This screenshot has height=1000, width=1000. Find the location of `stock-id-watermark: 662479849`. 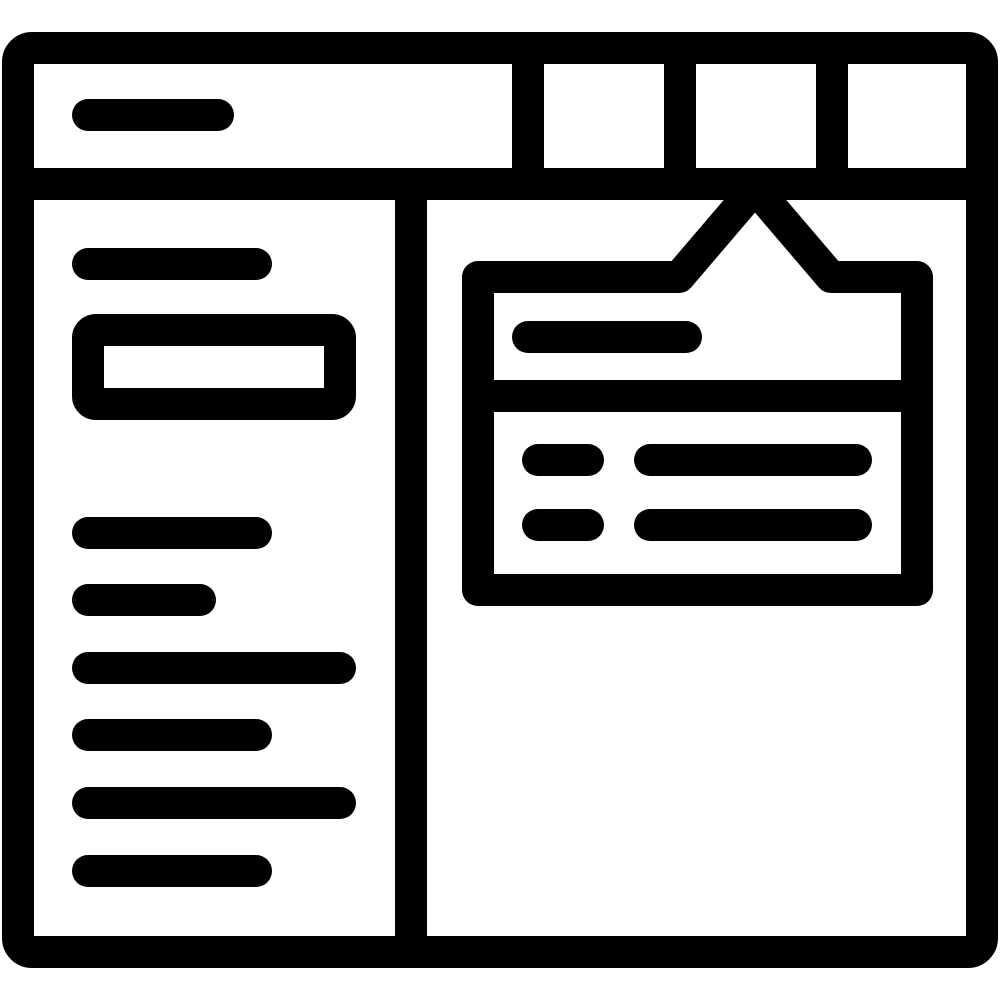

stock-id-watermark: 662479849 is located at coordinates (15, 825).